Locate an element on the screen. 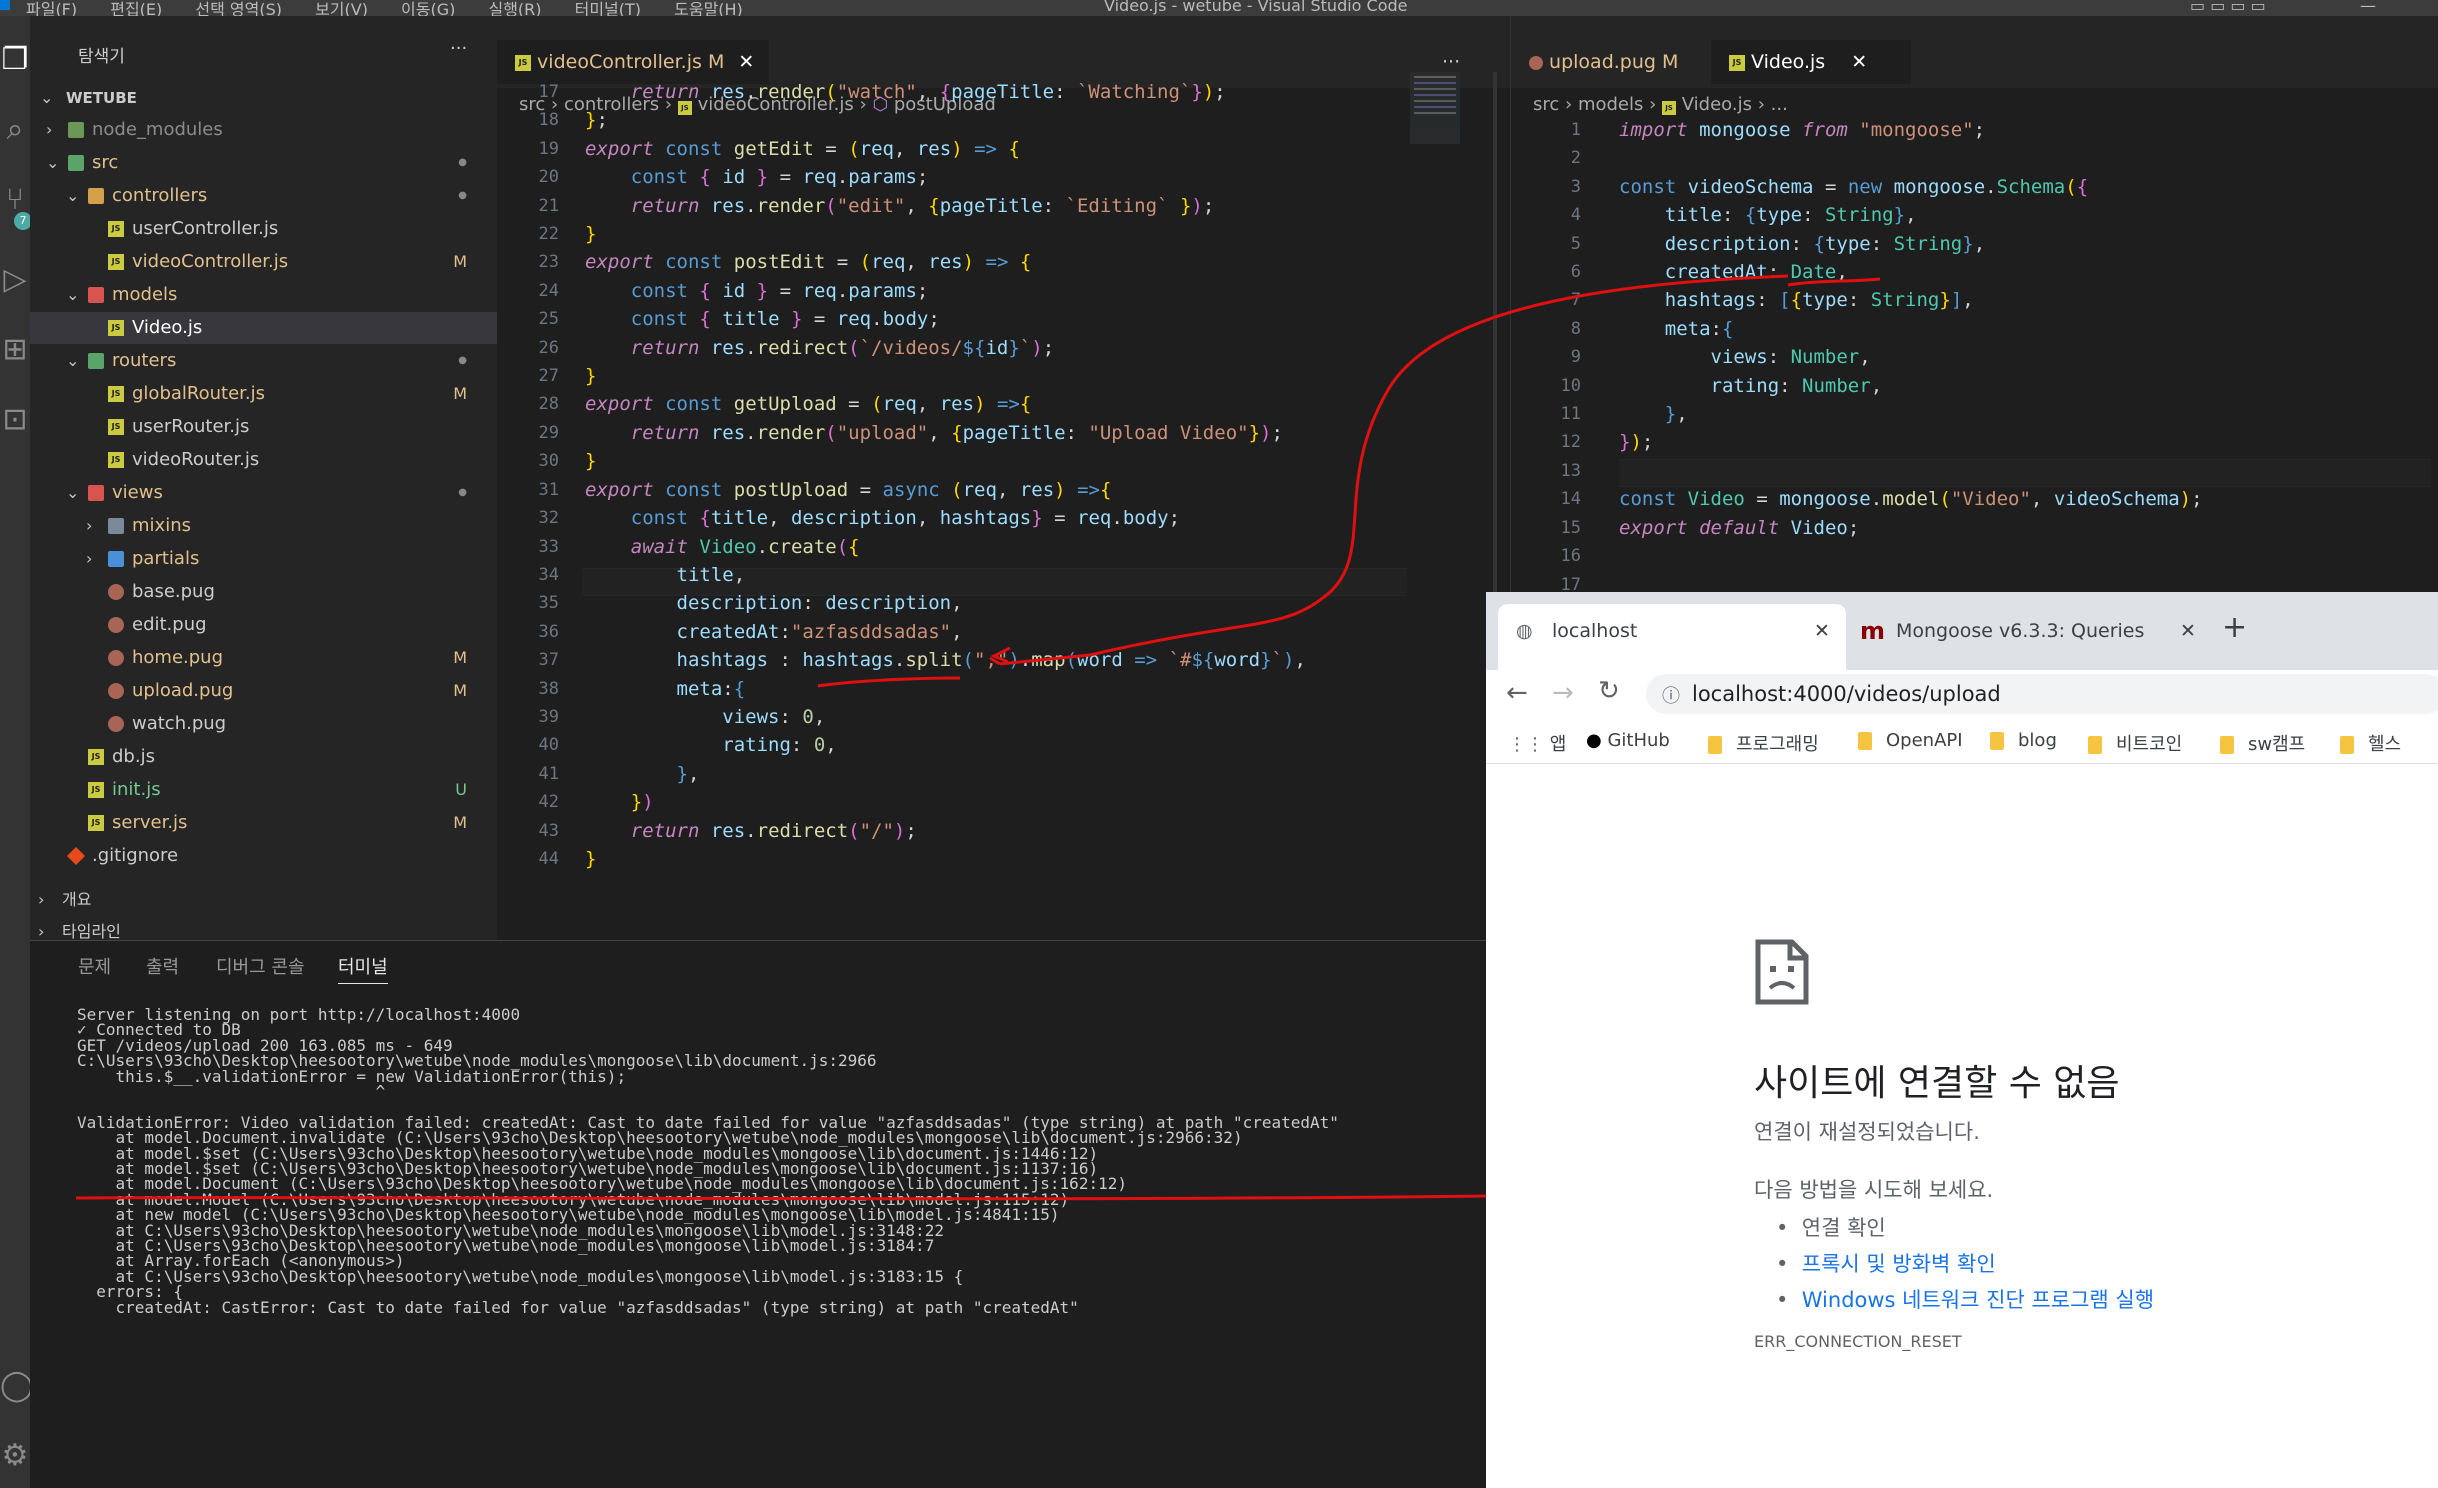  tab-video-js: JS Video.js ✕ is located at coordinates (1811, 62).